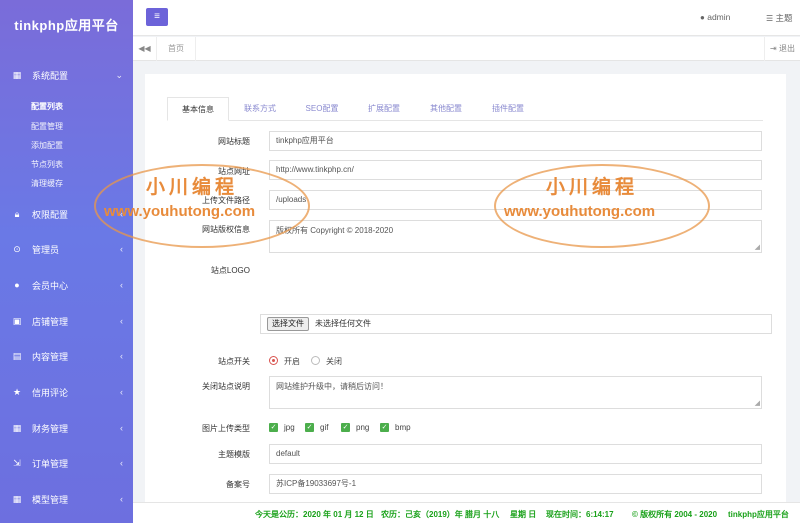  I want to click on theme-menu: ☰ 主题, so click(779, 18).